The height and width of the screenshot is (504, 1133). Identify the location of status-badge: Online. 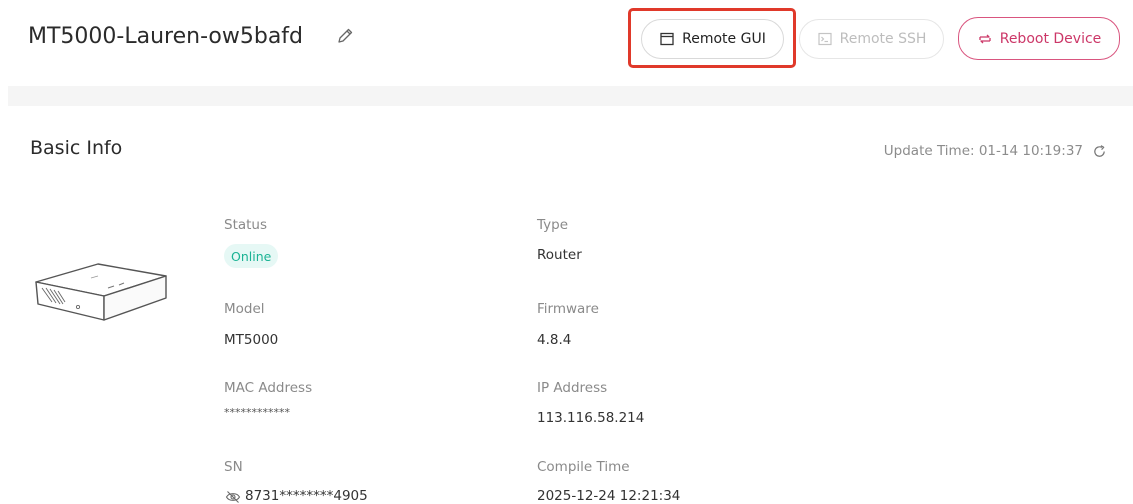
(251, 256).